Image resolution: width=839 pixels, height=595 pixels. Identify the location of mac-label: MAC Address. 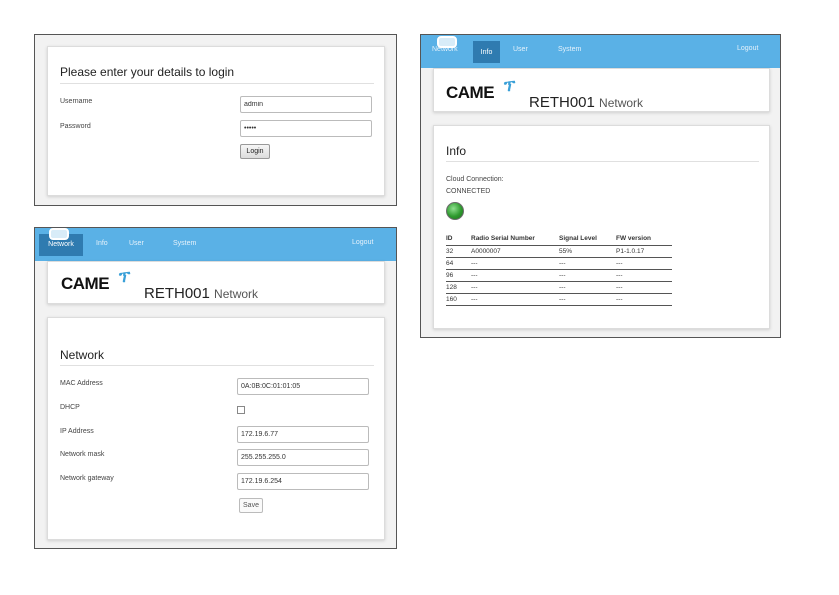
(81, 383).